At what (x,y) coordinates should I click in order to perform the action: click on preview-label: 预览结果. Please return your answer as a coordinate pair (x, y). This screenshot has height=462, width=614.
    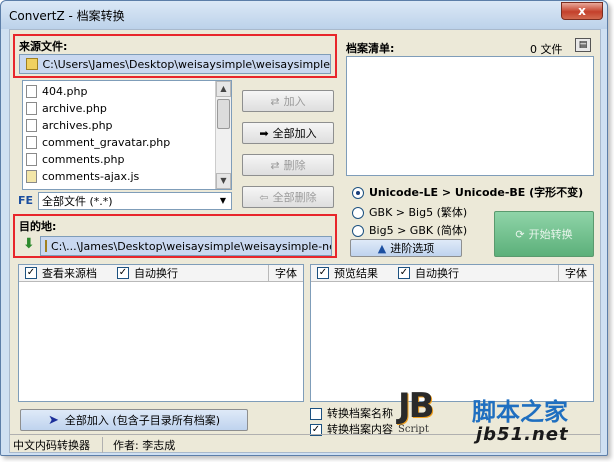
    Looking at the image, I should click on (356, 273).